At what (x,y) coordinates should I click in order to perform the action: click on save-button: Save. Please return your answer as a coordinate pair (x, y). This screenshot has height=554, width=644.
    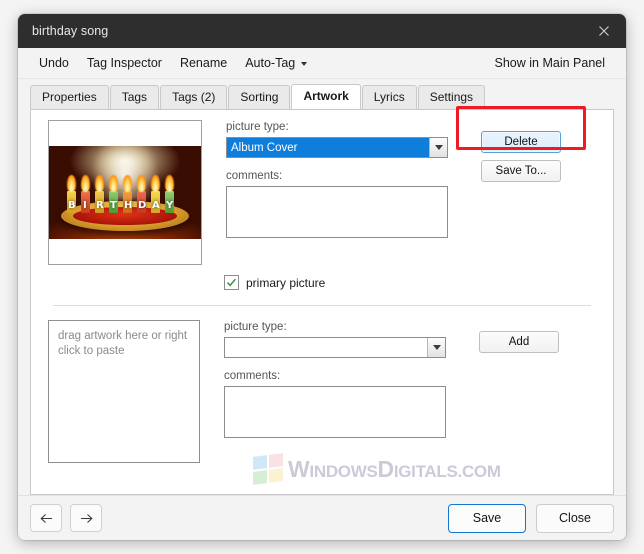
    Looking at the image, I should click on (487, 518).